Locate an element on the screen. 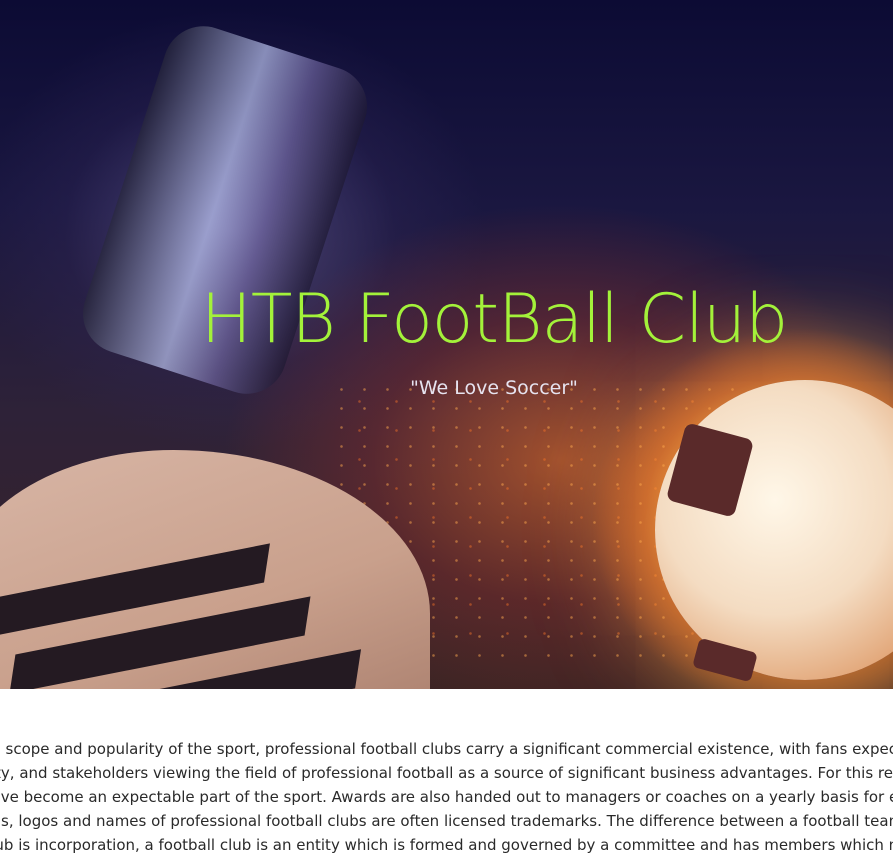 This screenshot has width=893, height=862. site-title: HTB FootBall Club is located at coordinates (494, 319).